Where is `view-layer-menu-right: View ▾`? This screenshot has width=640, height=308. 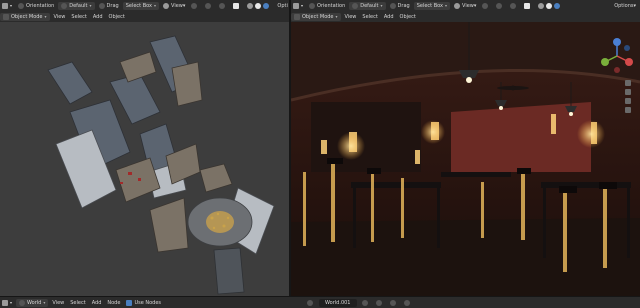
view-layer-menu-right: View ▾ is located at coordinates (465, 6).